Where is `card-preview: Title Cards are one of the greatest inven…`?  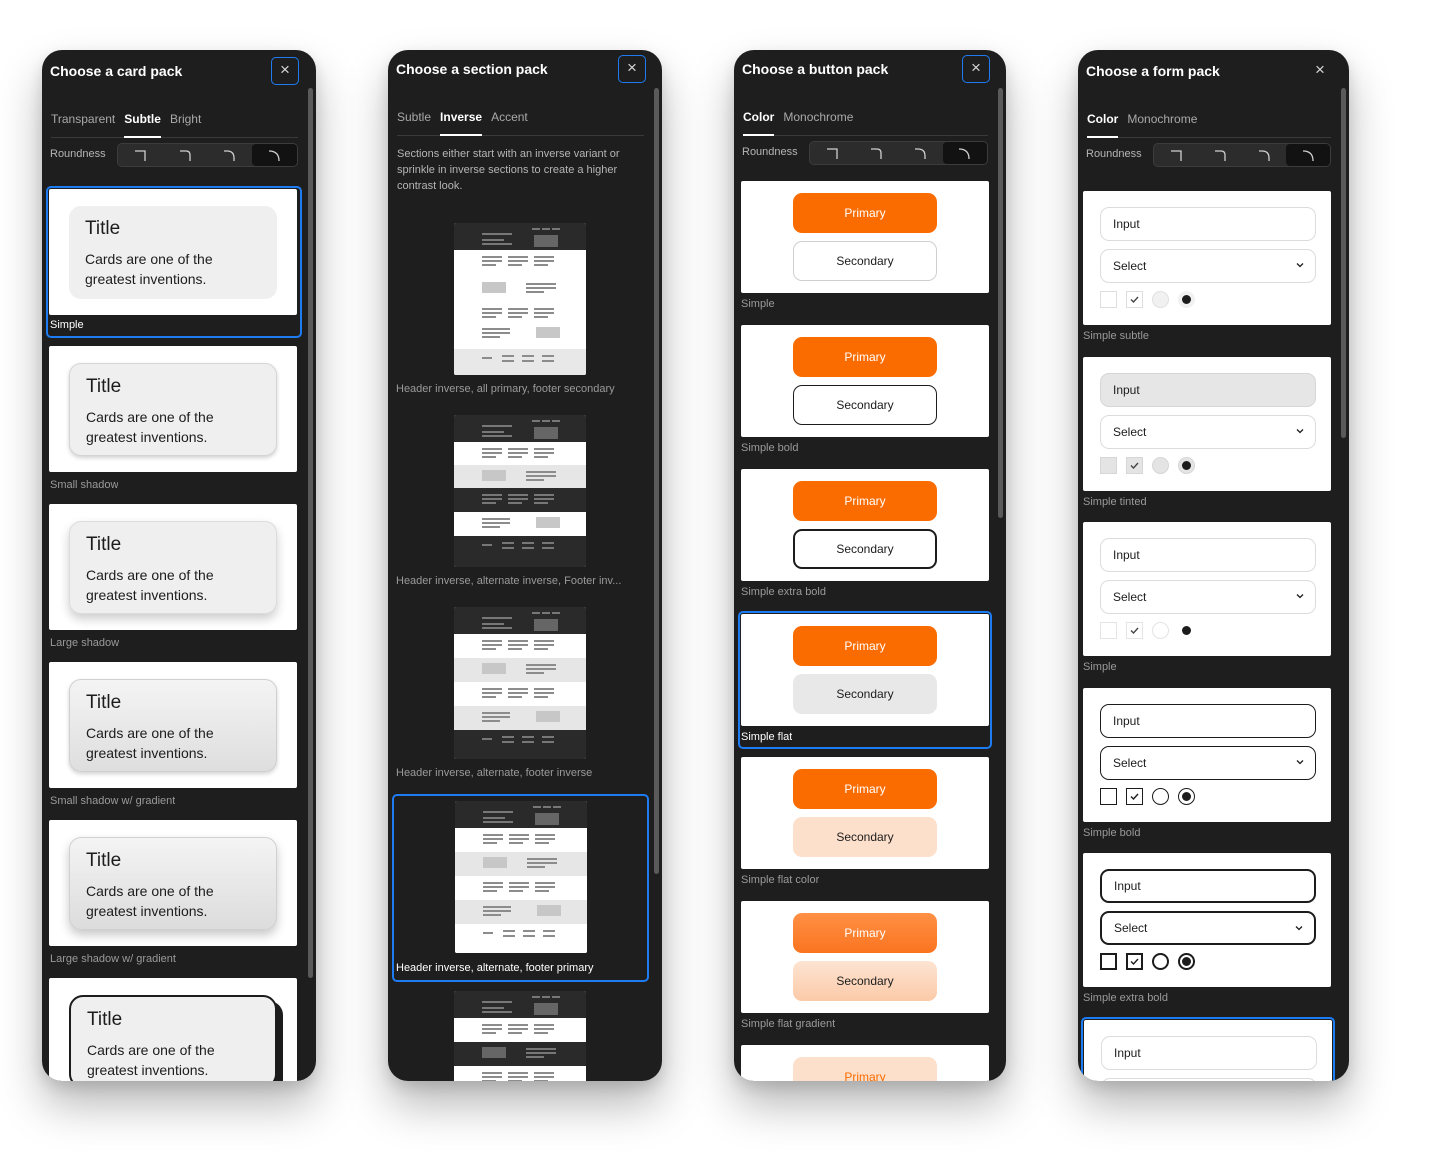
card-preview: Title Cards are one of the greatest inven… is located at coordinates (173, 1029).